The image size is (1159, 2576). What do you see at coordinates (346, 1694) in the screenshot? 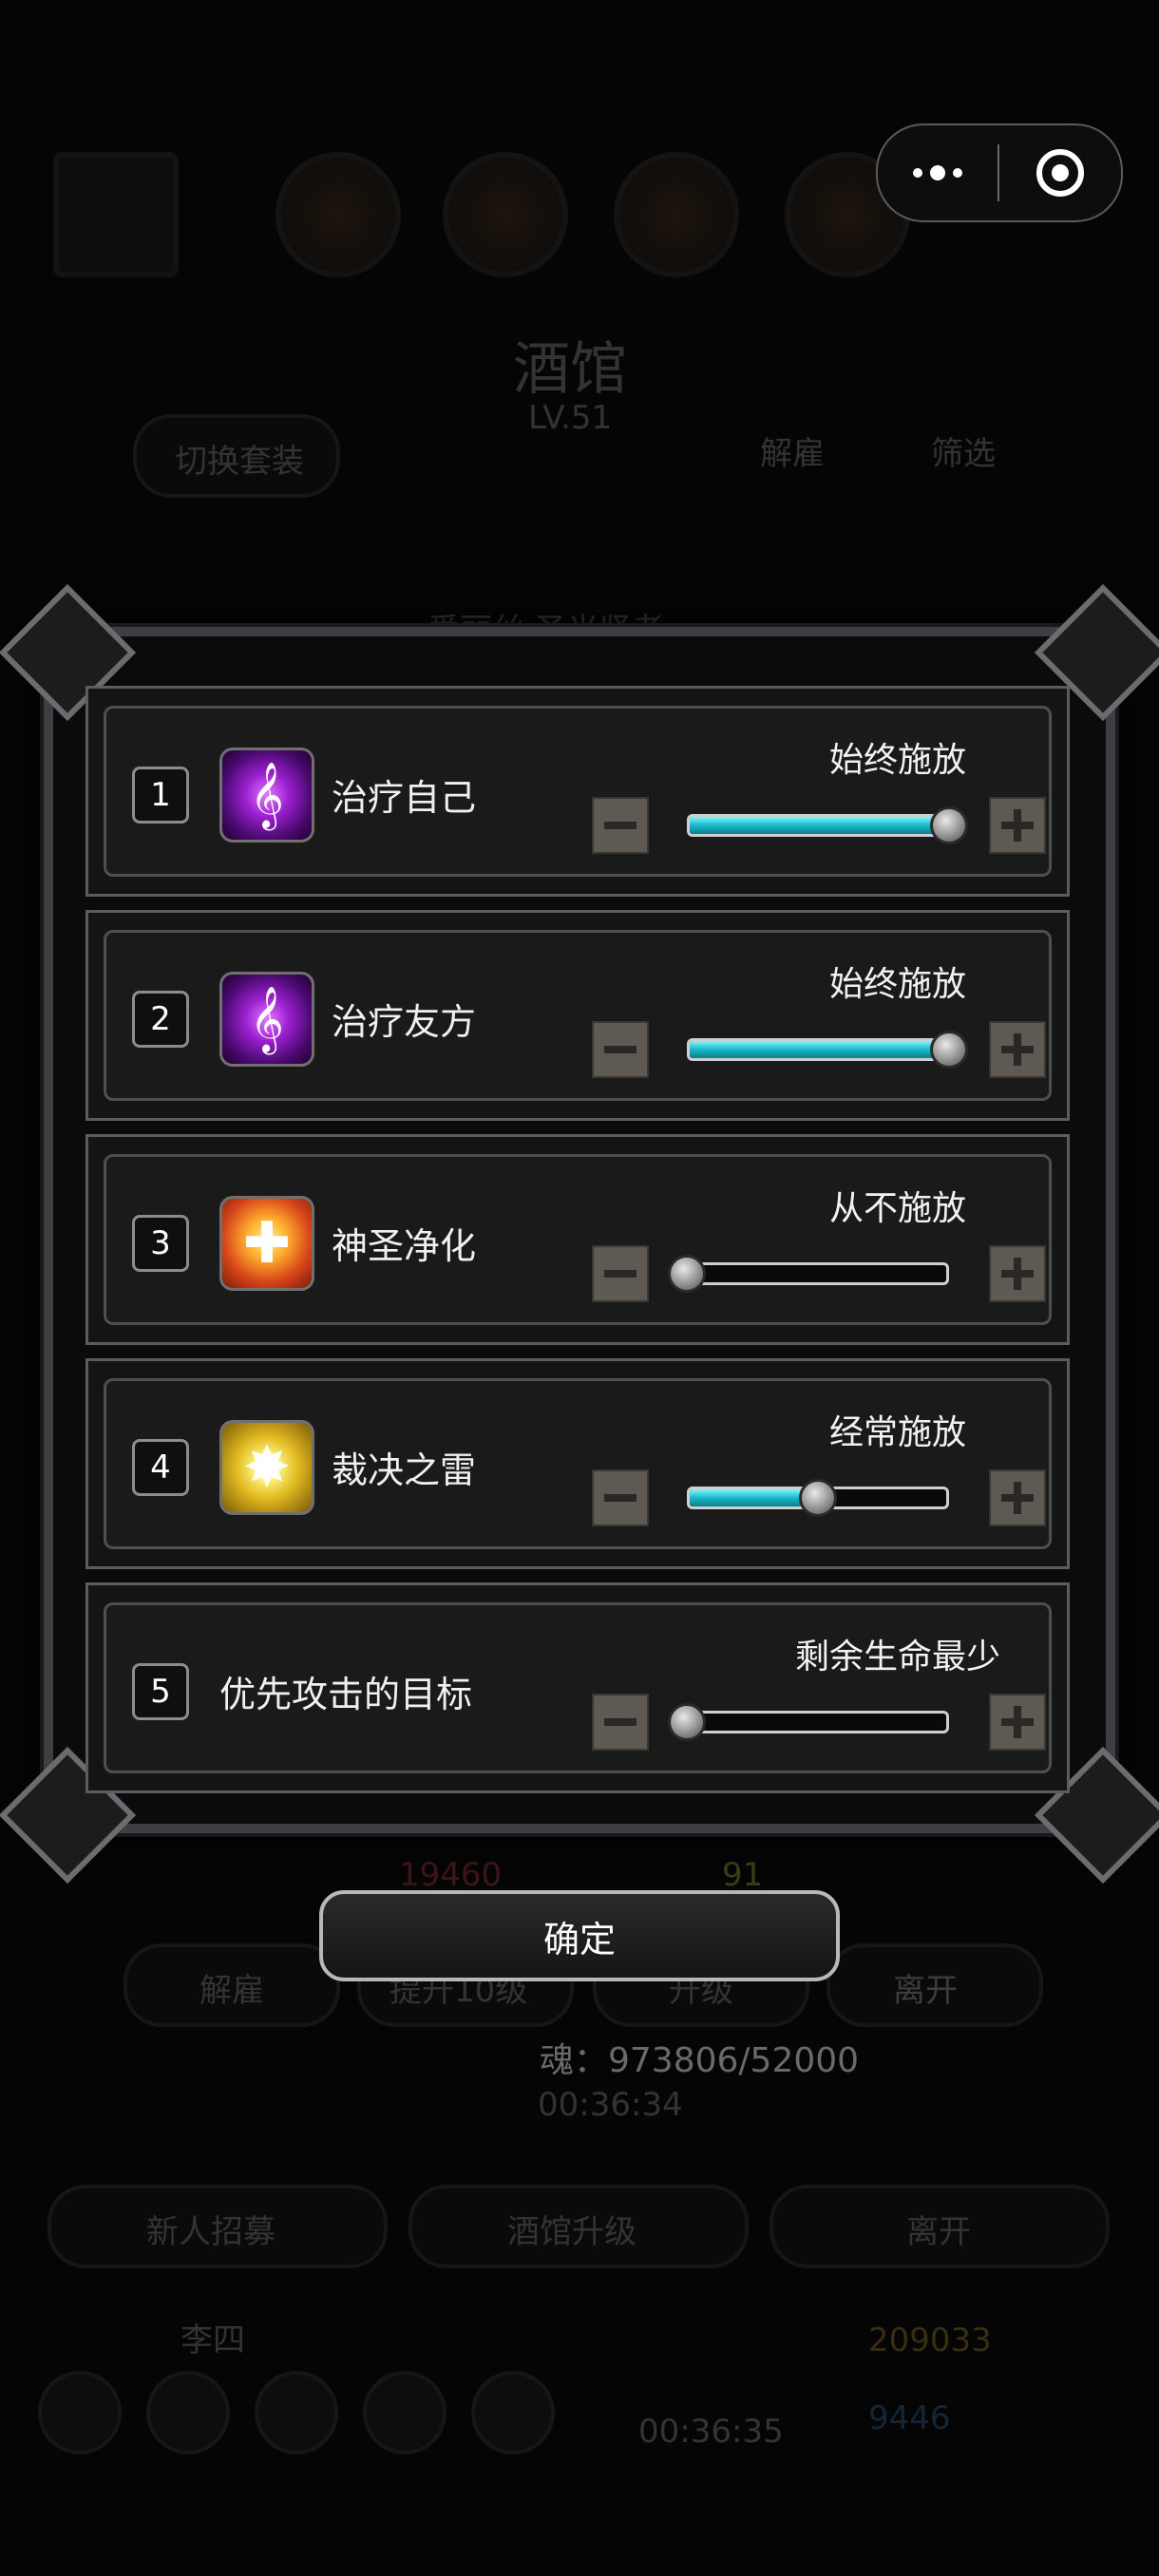
I see `skill-name: 优先攻击的目标` at bounding box center [346, 1694].